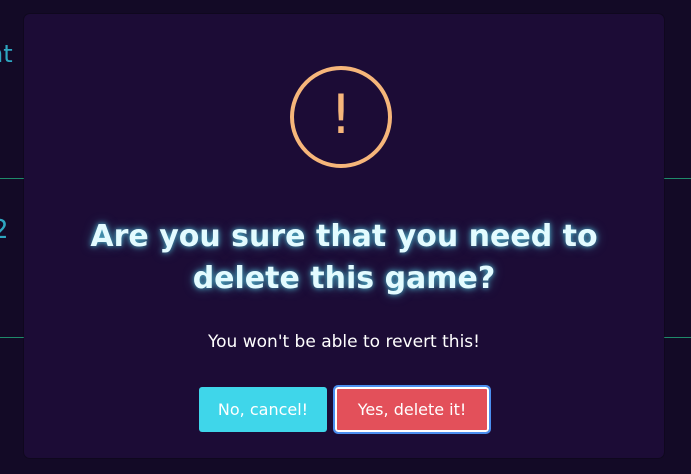 The width and height of the screenshot is (691, 474). I want to click on warning-icon: !, so click(341, 117).